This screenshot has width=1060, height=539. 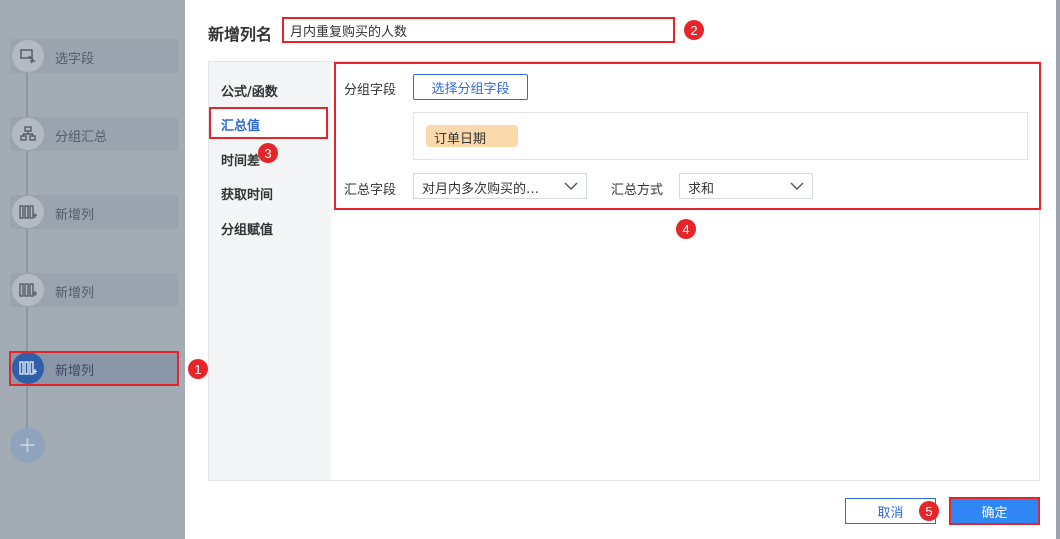 I want to click on select-group-field-button: 选择分组字段, so click(x=470, y=87).